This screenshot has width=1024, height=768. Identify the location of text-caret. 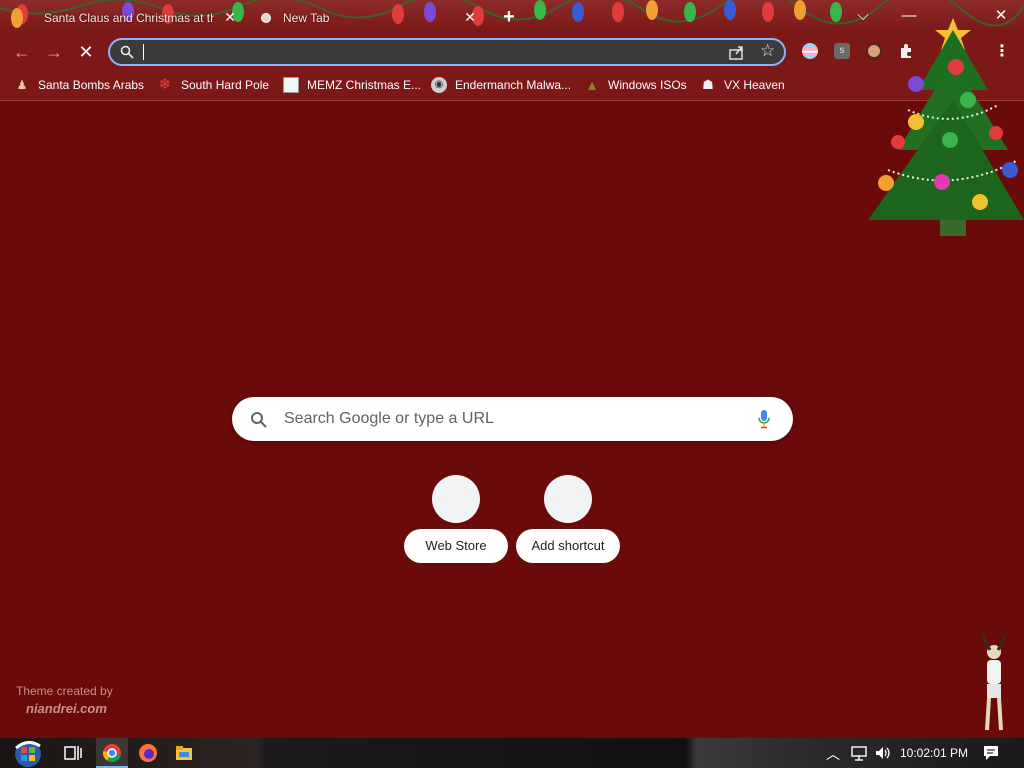
(143, 52).